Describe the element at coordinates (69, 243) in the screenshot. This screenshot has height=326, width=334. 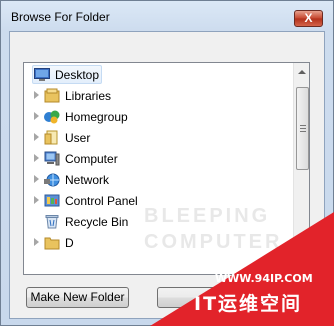
I see `tree-item-label: D` at that location.